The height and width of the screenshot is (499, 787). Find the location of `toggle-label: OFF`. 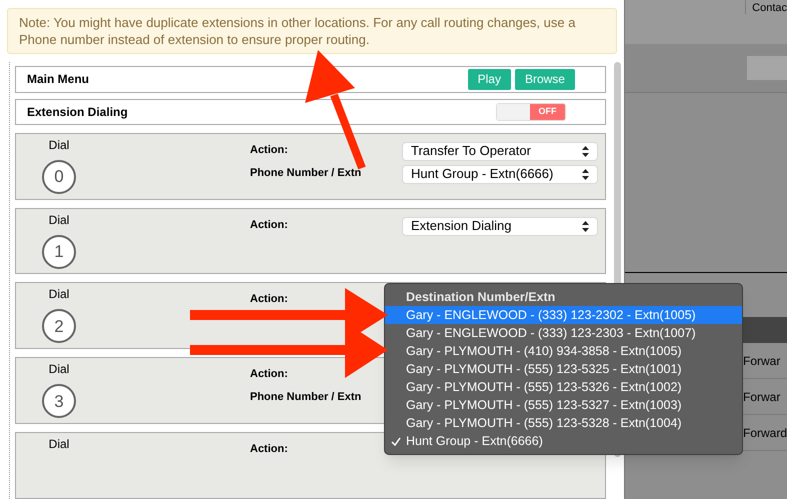

toggle-label: OFF is located at coordinates (547, 112).